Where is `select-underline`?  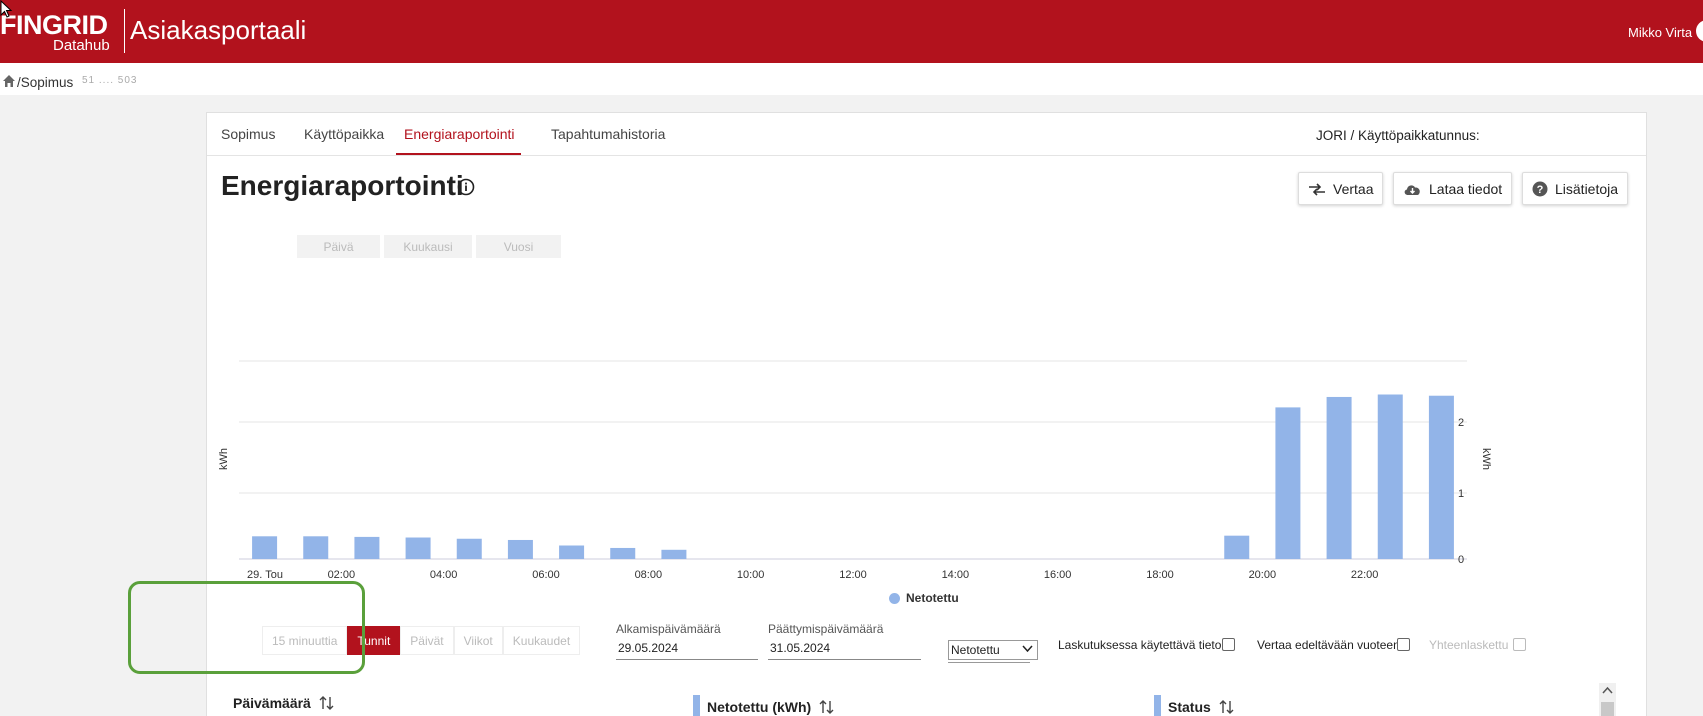
select-underline is located at coordinates (989, 662).